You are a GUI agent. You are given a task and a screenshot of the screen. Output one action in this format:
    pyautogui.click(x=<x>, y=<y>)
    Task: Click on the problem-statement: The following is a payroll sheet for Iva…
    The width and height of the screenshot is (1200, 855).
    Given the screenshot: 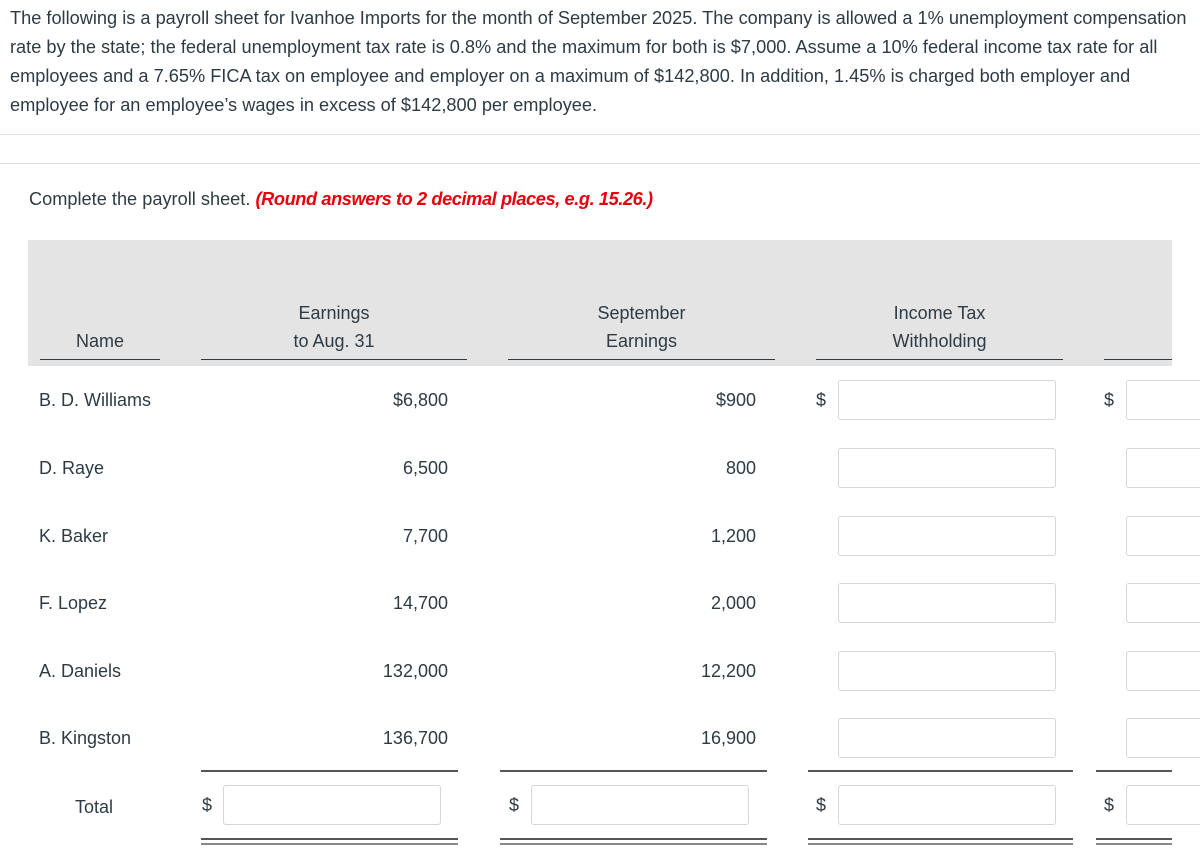 What is the action you would take?
    pyautogui.click(x=598, y=61)
    